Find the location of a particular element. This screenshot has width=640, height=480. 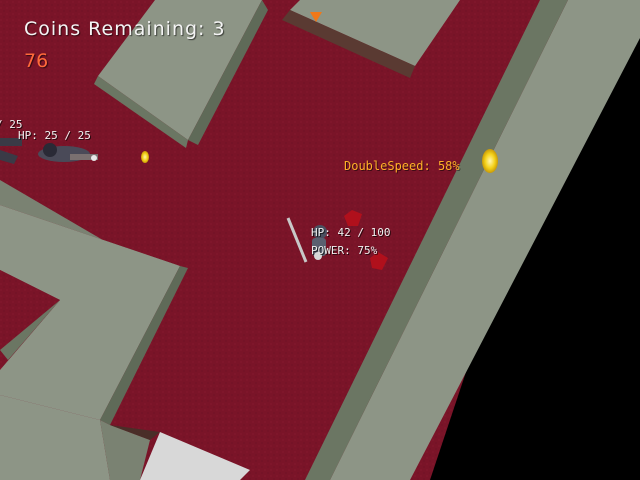

coins-remaining-text: Coins Remaining: is located at coordinates (115, 29).